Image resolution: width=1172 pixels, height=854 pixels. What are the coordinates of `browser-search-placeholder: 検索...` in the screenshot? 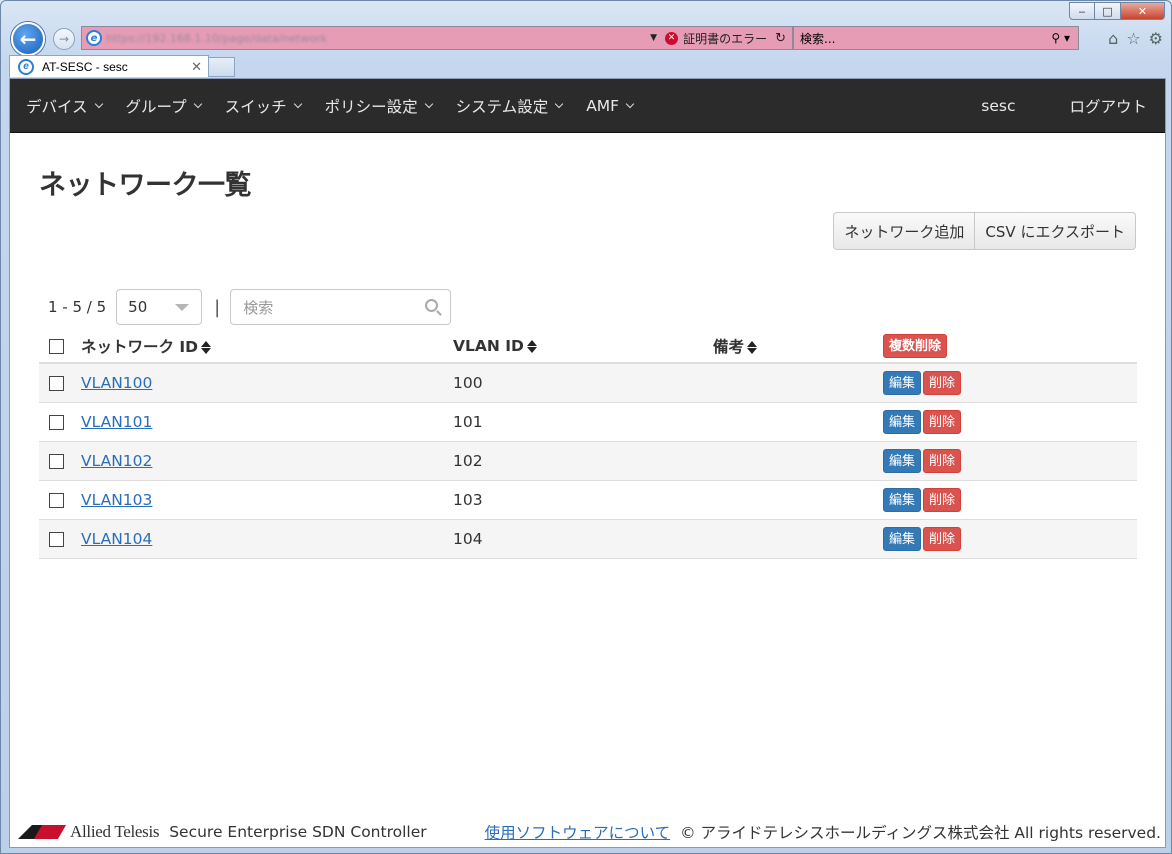 It's located at (925, 38).